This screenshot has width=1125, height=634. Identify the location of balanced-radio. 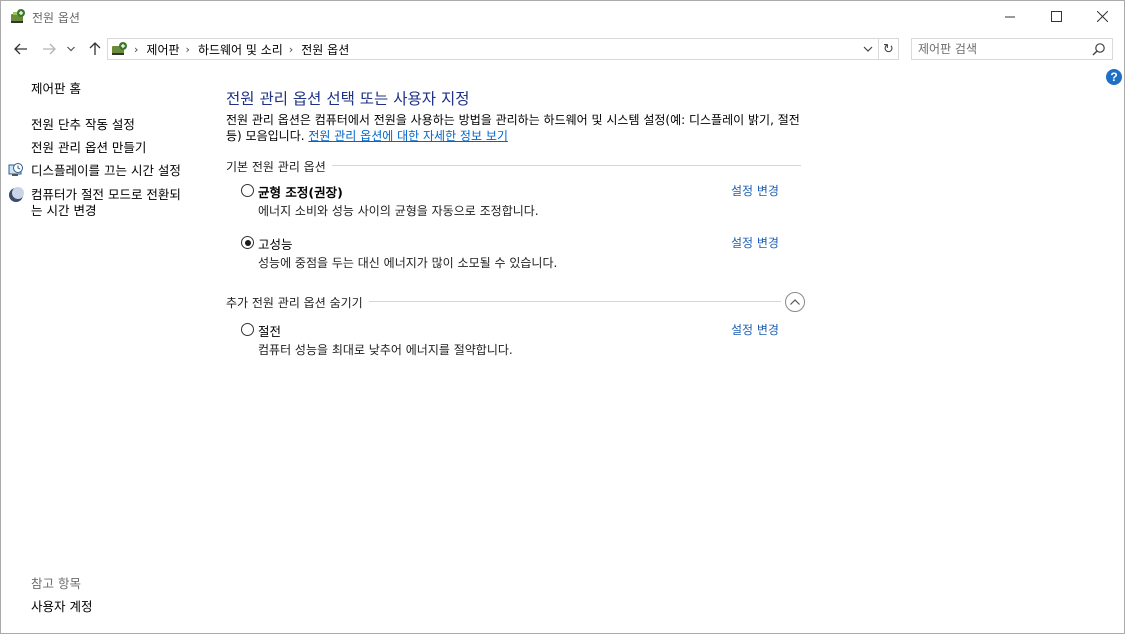
(247, 190).